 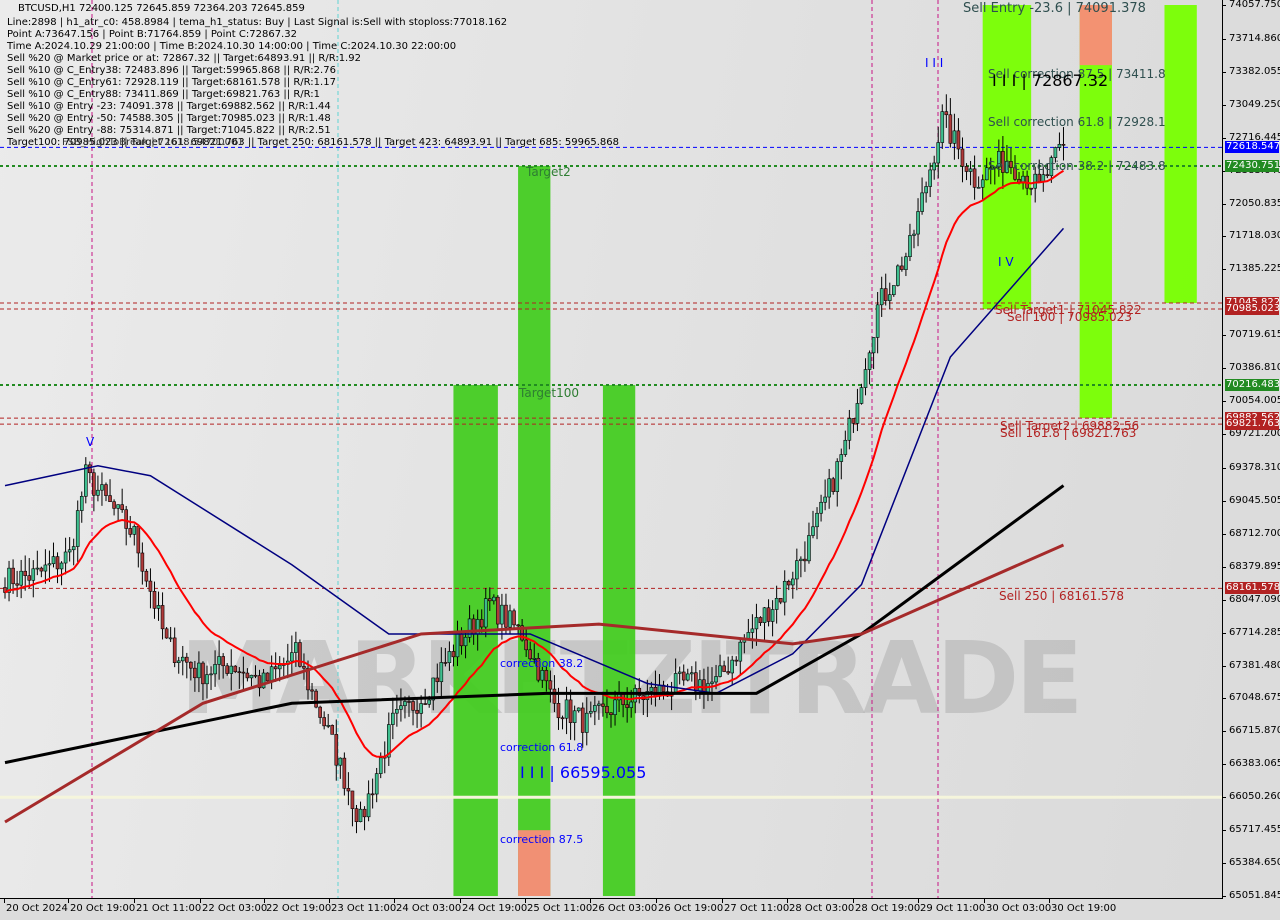 What do you see at coordinates (549, 393) in the screenshot?
I see `target1-label: Target100` at bounding box center [549, 393].